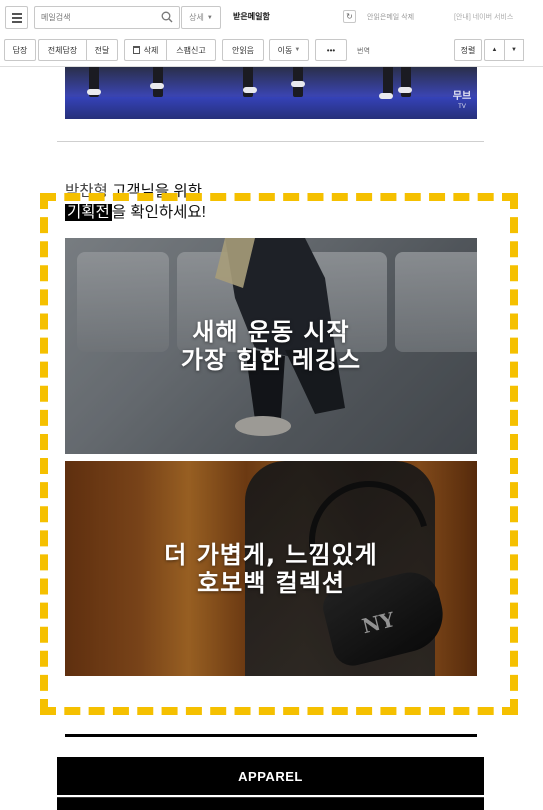  I want to click on promo-headline: 박찬형 고객님을 위한 기획전 을 확인하세요!, so click(135, 202).